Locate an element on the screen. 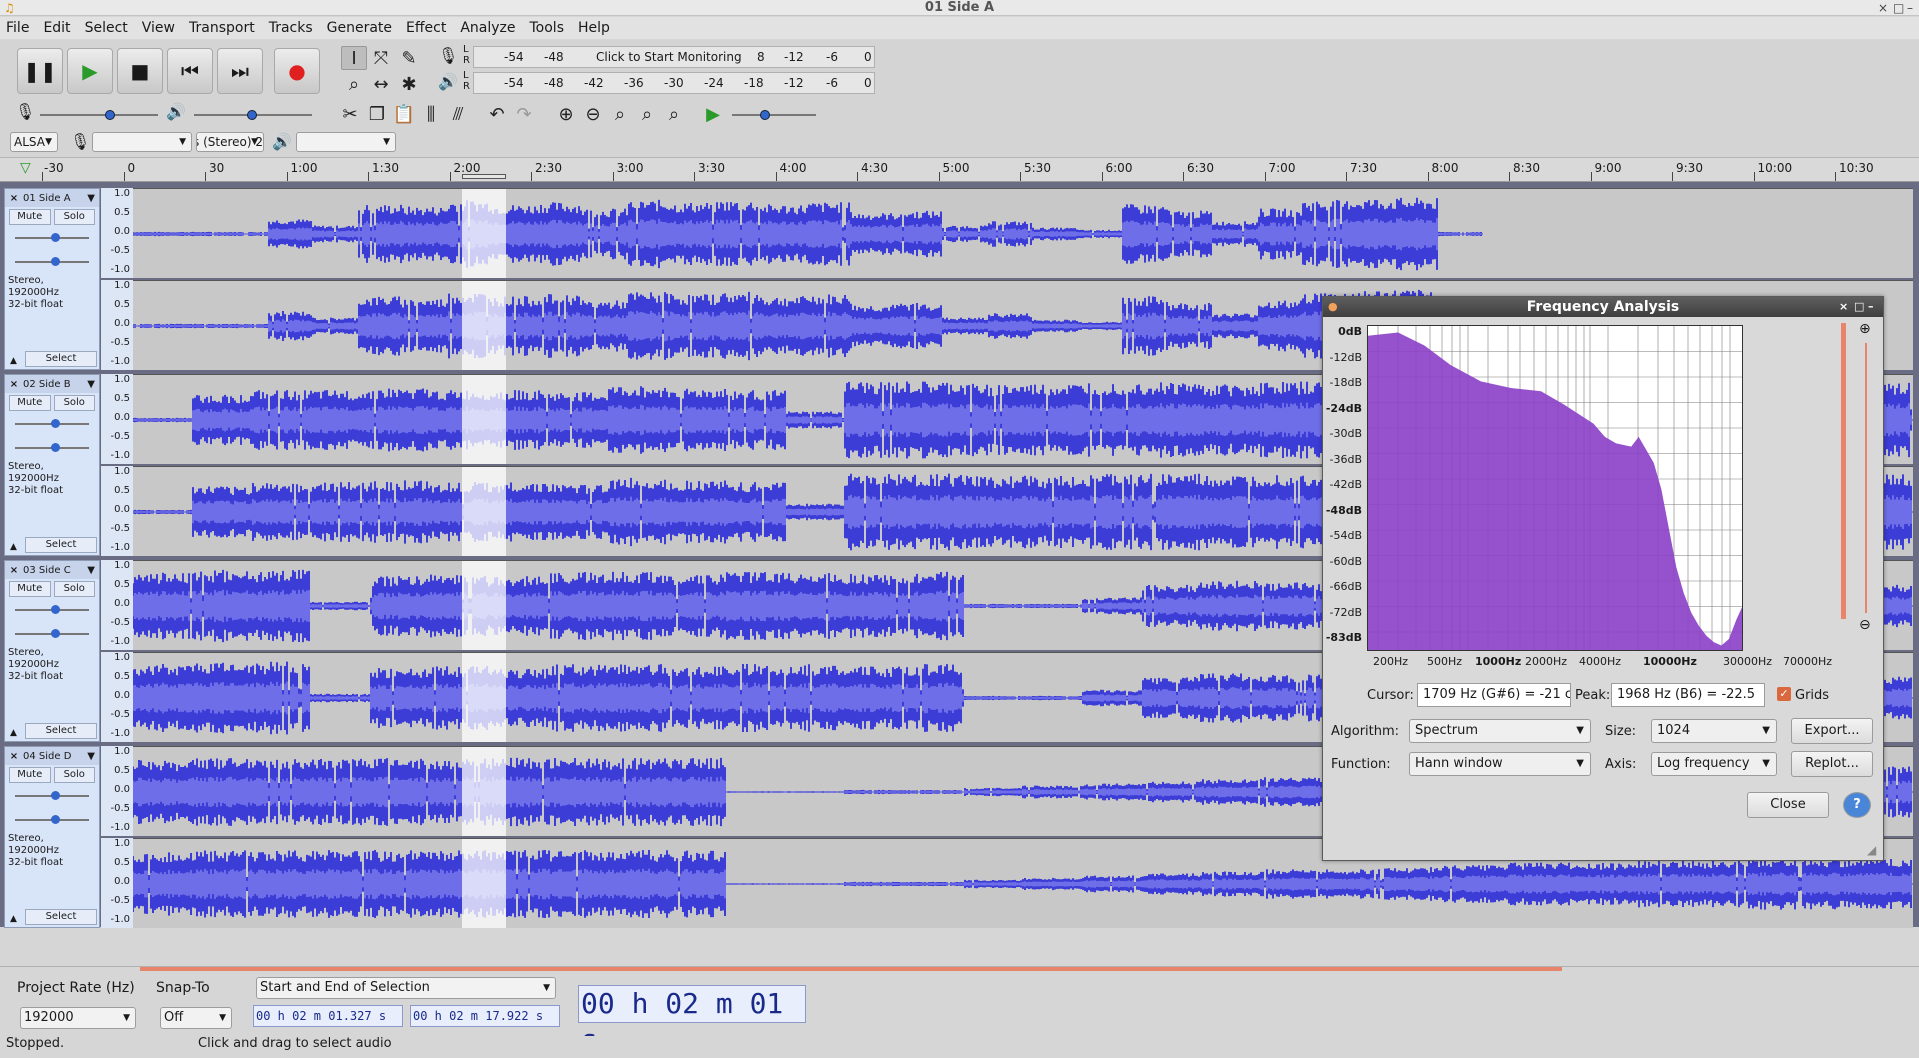 The width and height of the screenshot is (1919, 1058). waveform-channel is located at coordinates (1023, 233).